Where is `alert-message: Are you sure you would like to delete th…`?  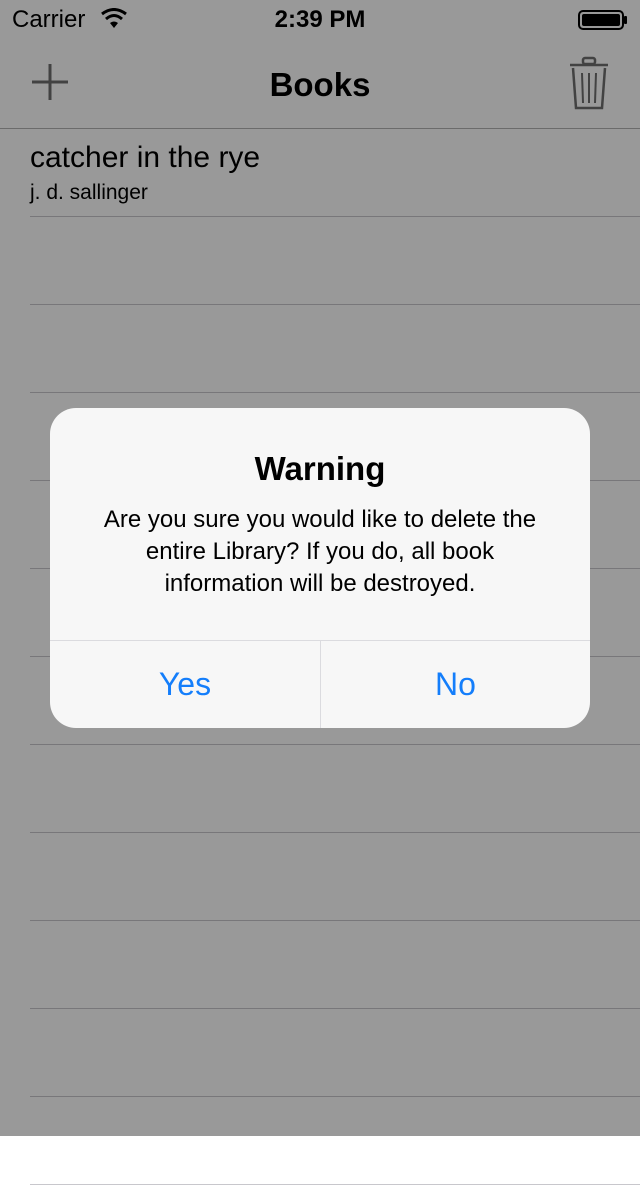 alert-message: Are you sure you would like to delete th… is located at coordinates (320, 551).